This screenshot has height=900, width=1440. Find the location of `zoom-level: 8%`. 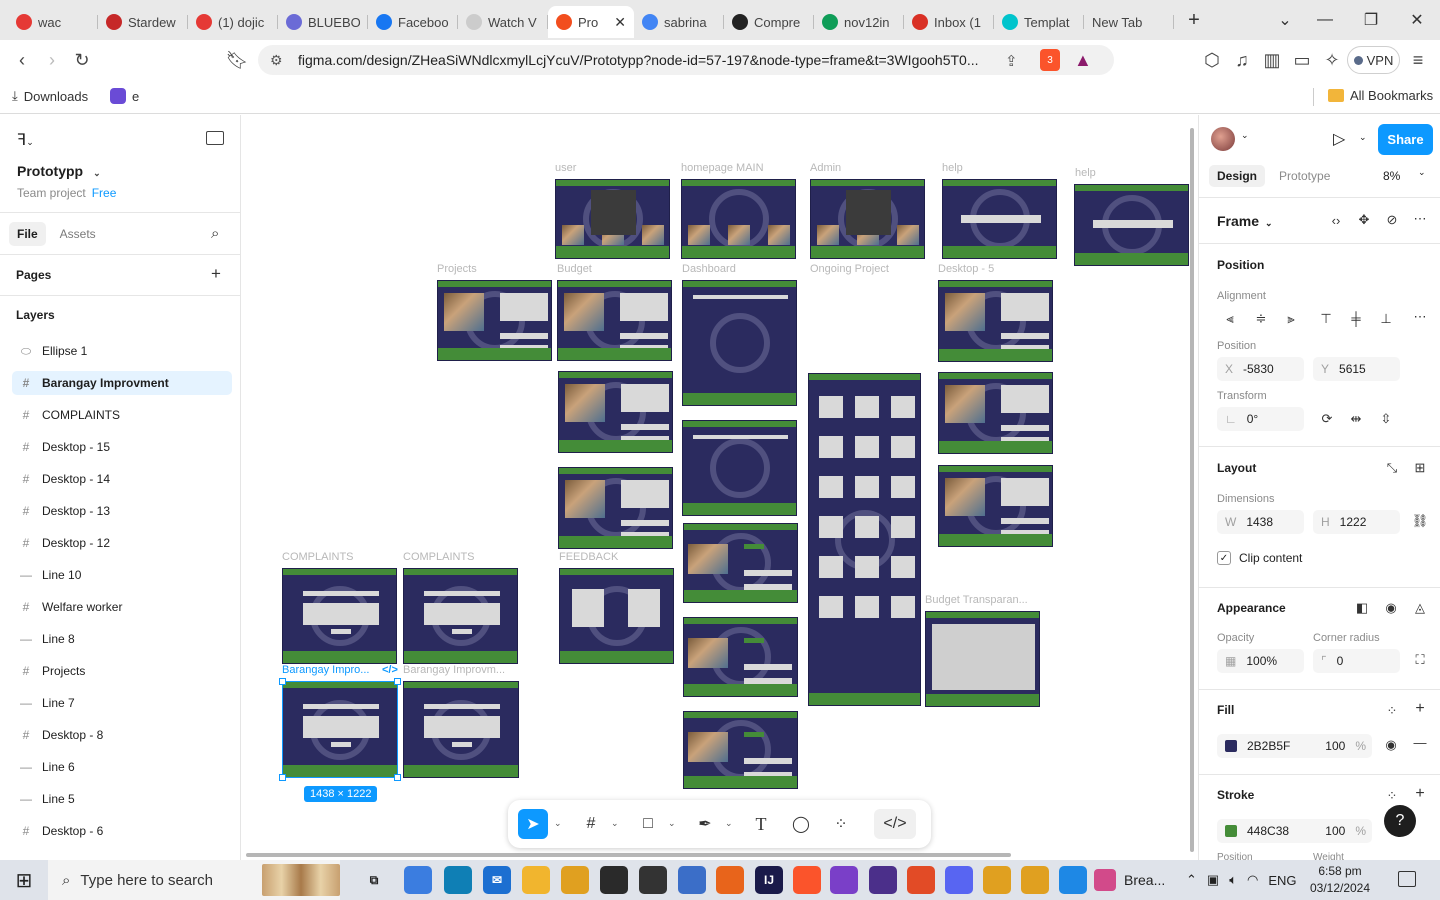

zoom-level: 8% is located at coordinates (1391, 176).